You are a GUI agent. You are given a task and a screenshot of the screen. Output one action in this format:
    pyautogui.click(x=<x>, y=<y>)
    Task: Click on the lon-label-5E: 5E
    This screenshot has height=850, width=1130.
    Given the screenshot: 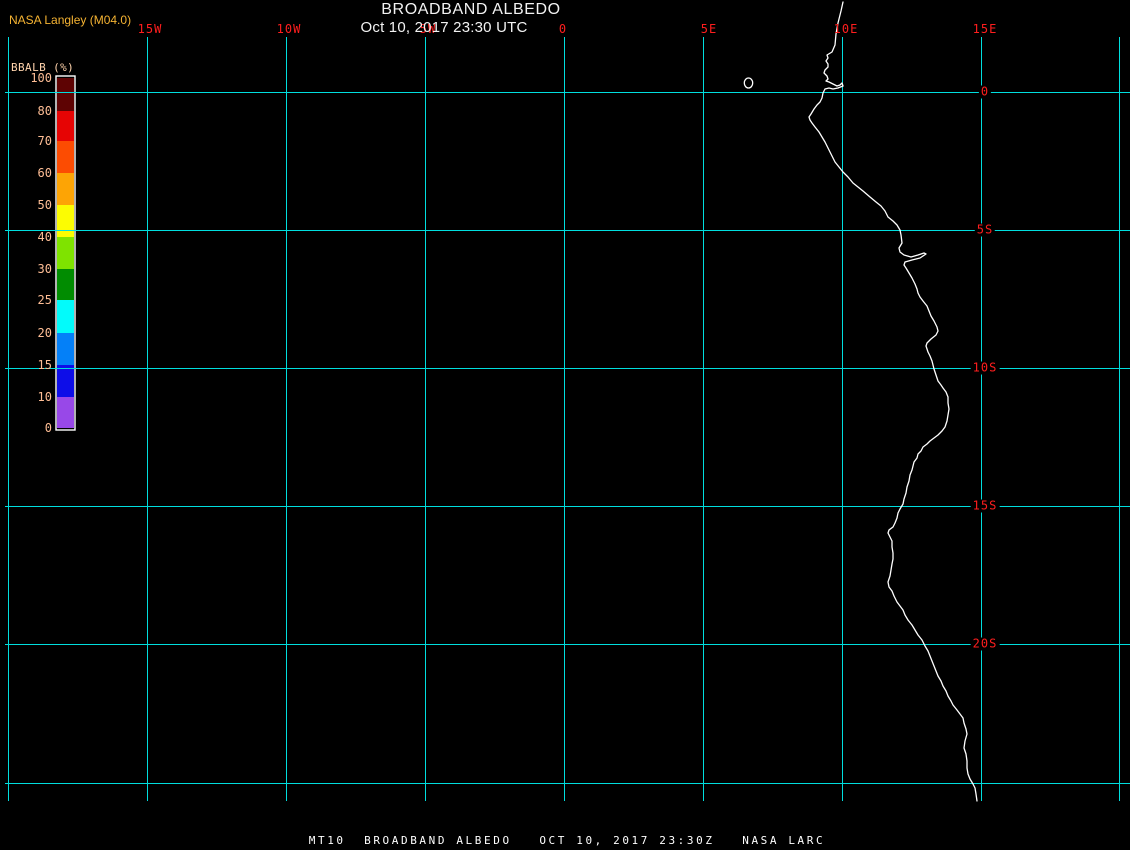 What is the action you would take?
    pyautogui.click(x=709, y=29)
    